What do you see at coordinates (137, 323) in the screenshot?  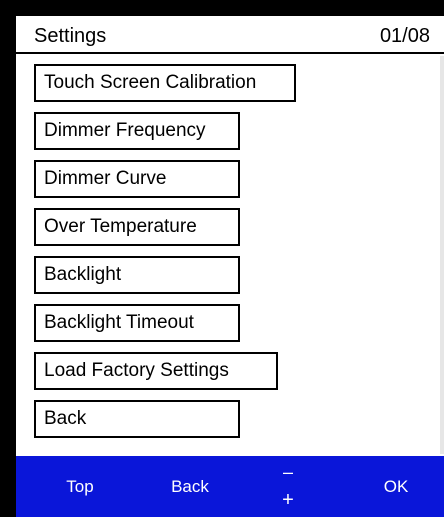 I see `menu-item-backlight-timeout: Backlight Timeout` at bounding box center [137, 323].